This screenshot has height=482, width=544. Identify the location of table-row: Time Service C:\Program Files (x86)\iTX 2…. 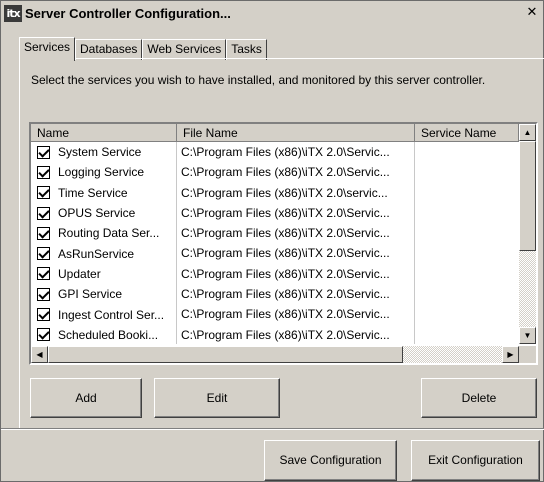
(275, 192).